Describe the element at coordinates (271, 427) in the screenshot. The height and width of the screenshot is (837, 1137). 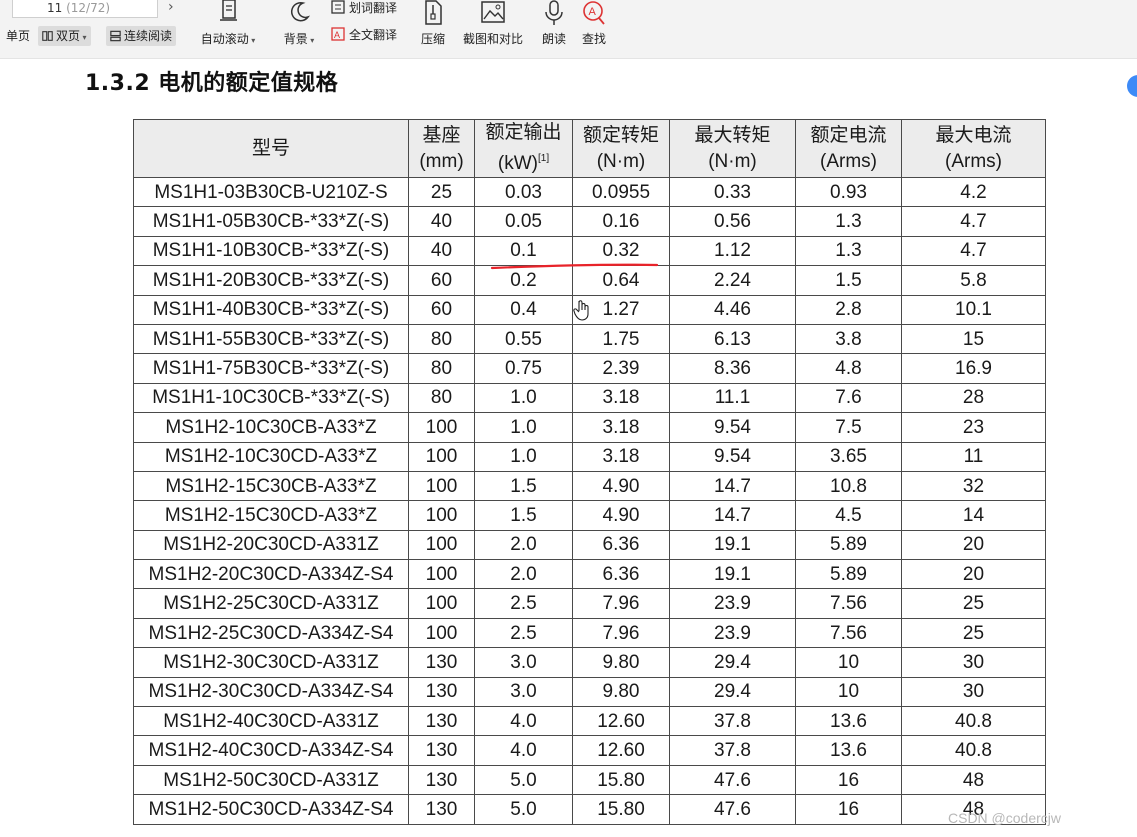
I see `model-cell: MS1H2-10C30CB-A33*Z` at that location.